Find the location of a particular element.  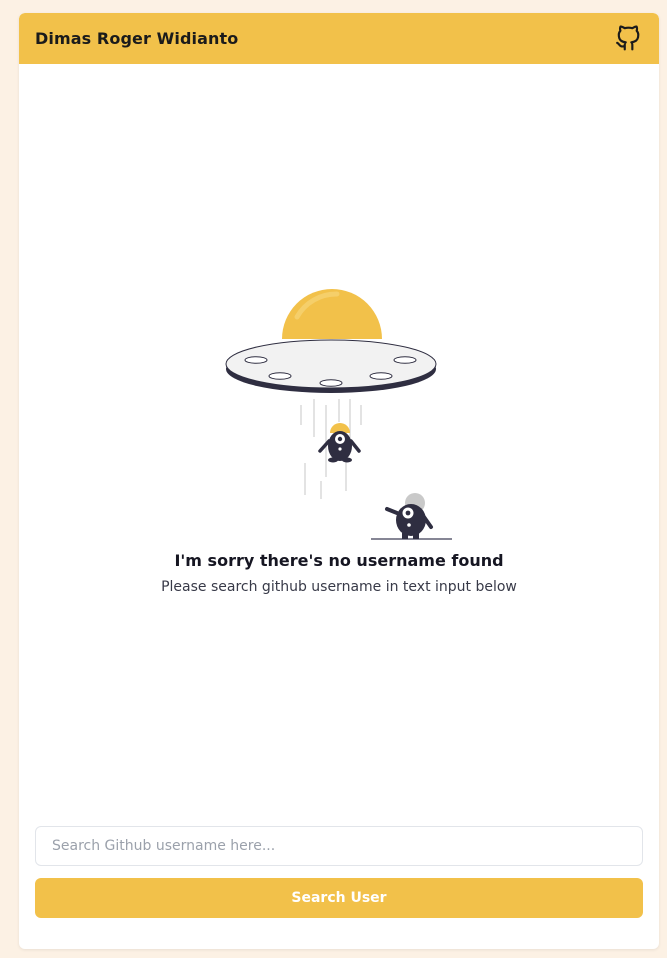

ufo-abduction-illustration is located at coordinates (338, 414).